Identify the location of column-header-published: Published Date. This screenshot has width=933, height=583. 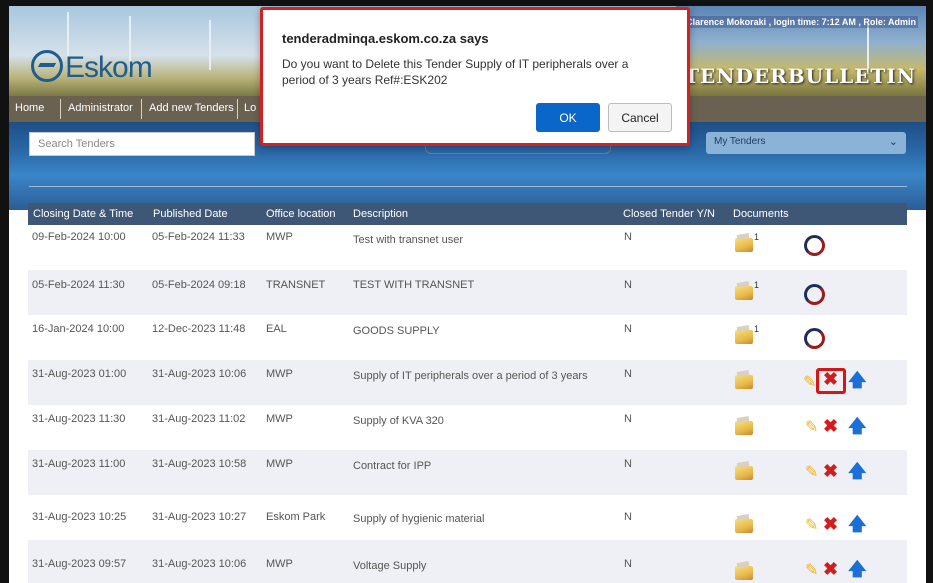
(190, 214).